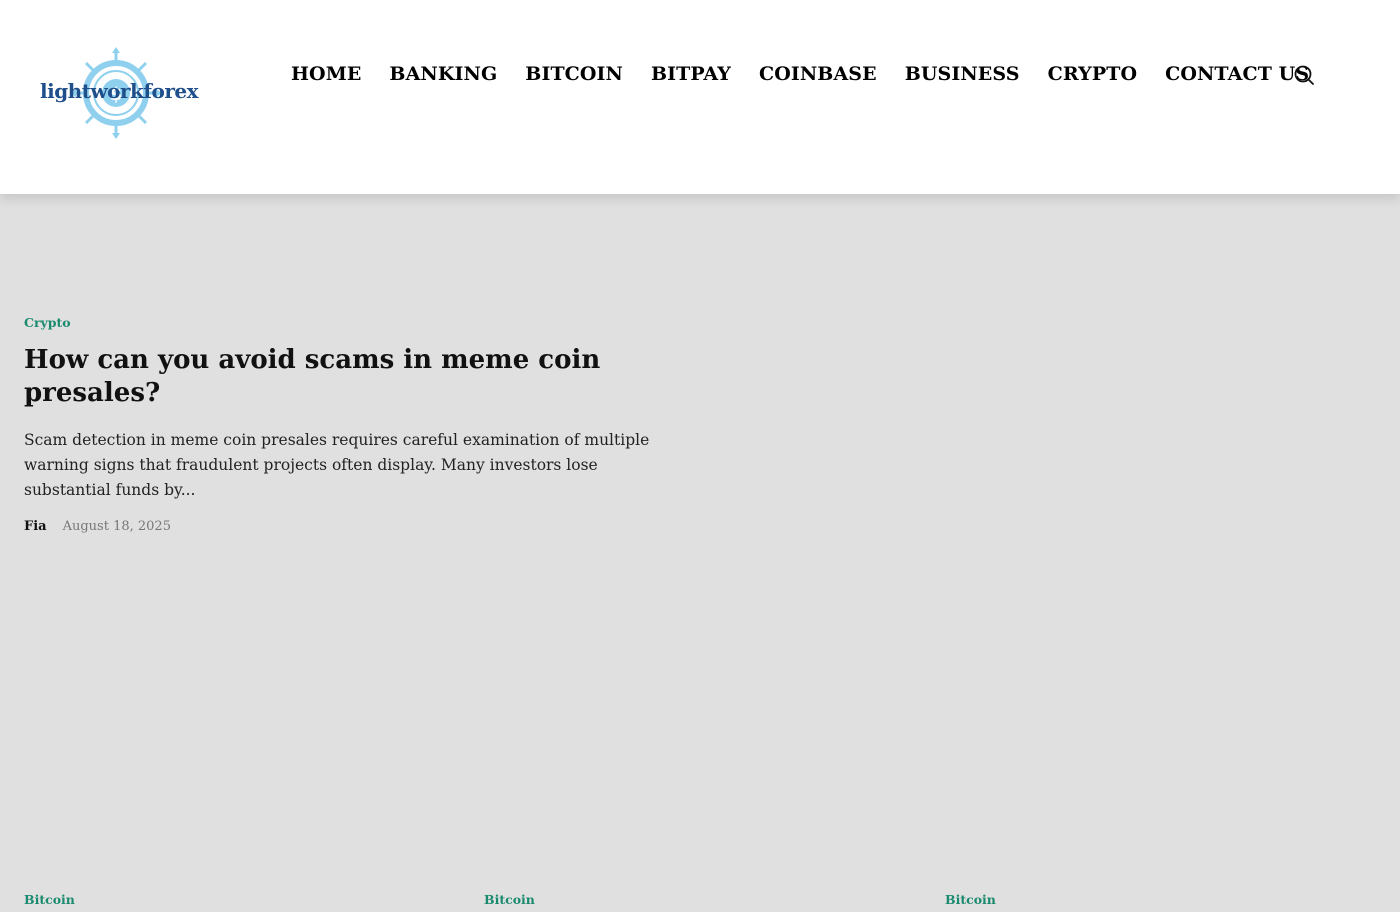  I want to click on nav-item-business: BUSINESS, so click(962, 74).